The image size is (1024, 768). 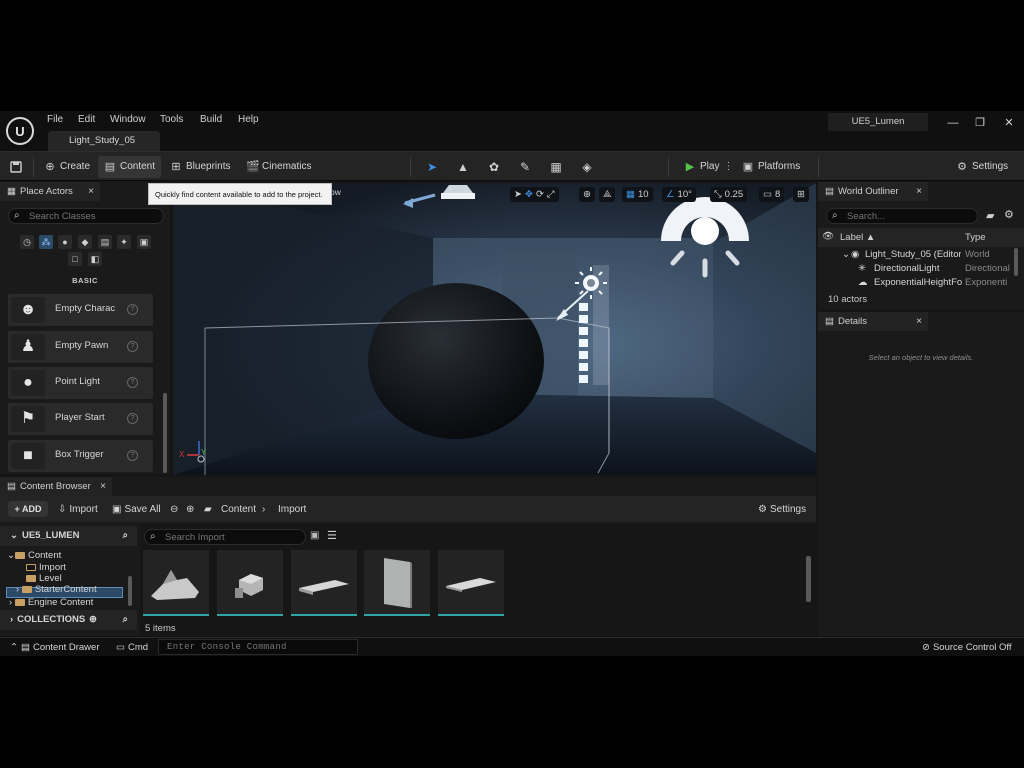 What do you see at coordinates (16, 167) in the screenshot?
I see `save-icon` at bounding box center [16, 167].